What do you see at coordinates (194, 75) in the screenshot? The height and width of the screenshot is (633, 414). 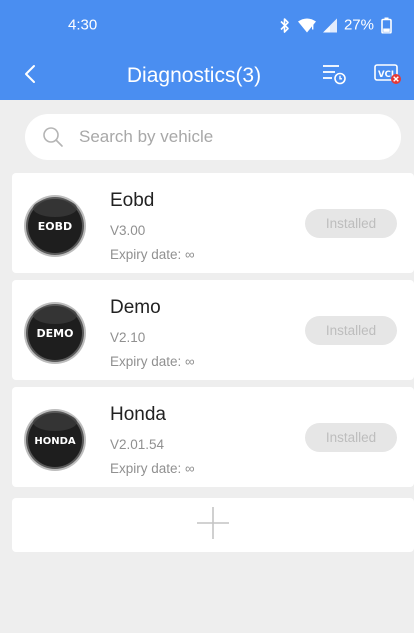 I see `page-title: Diagnostics(3)` at bounding box center [194, 75].